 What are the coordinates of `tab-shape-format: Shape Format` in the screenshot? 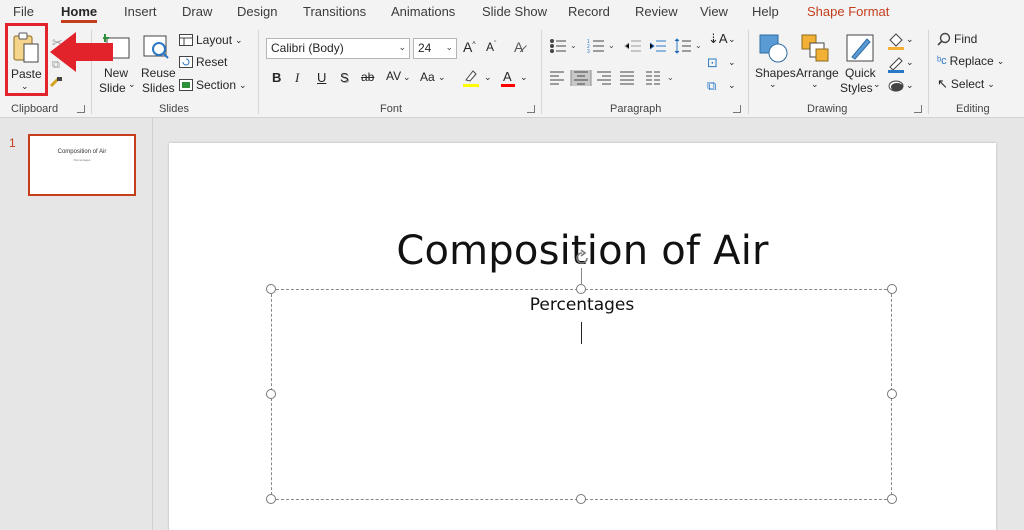 It's located at (848, 11).